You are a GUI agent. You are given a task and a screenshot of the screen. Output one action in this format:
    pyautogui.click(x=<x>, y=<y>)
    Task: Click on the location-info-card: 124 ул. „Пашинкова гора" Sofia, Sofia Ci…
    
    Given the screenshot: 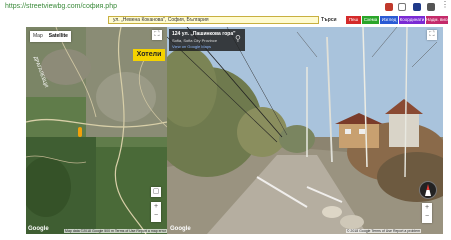 What is the action you would take?
    pyautogui.click(x=207, y=40)
    